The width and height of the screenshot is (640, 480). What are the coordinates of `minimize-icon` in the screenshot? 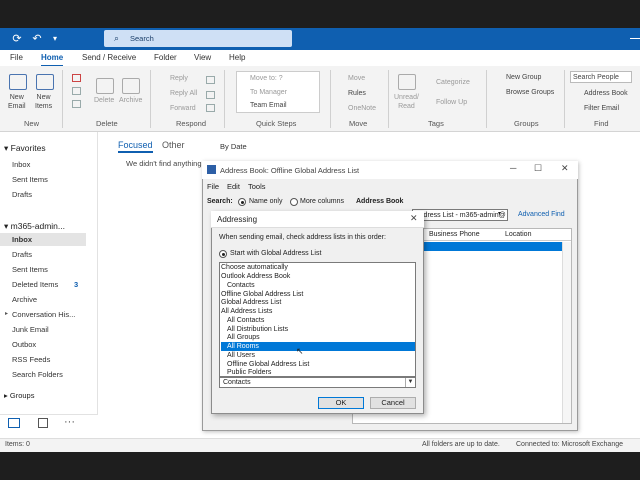 It's located at (635, 38).